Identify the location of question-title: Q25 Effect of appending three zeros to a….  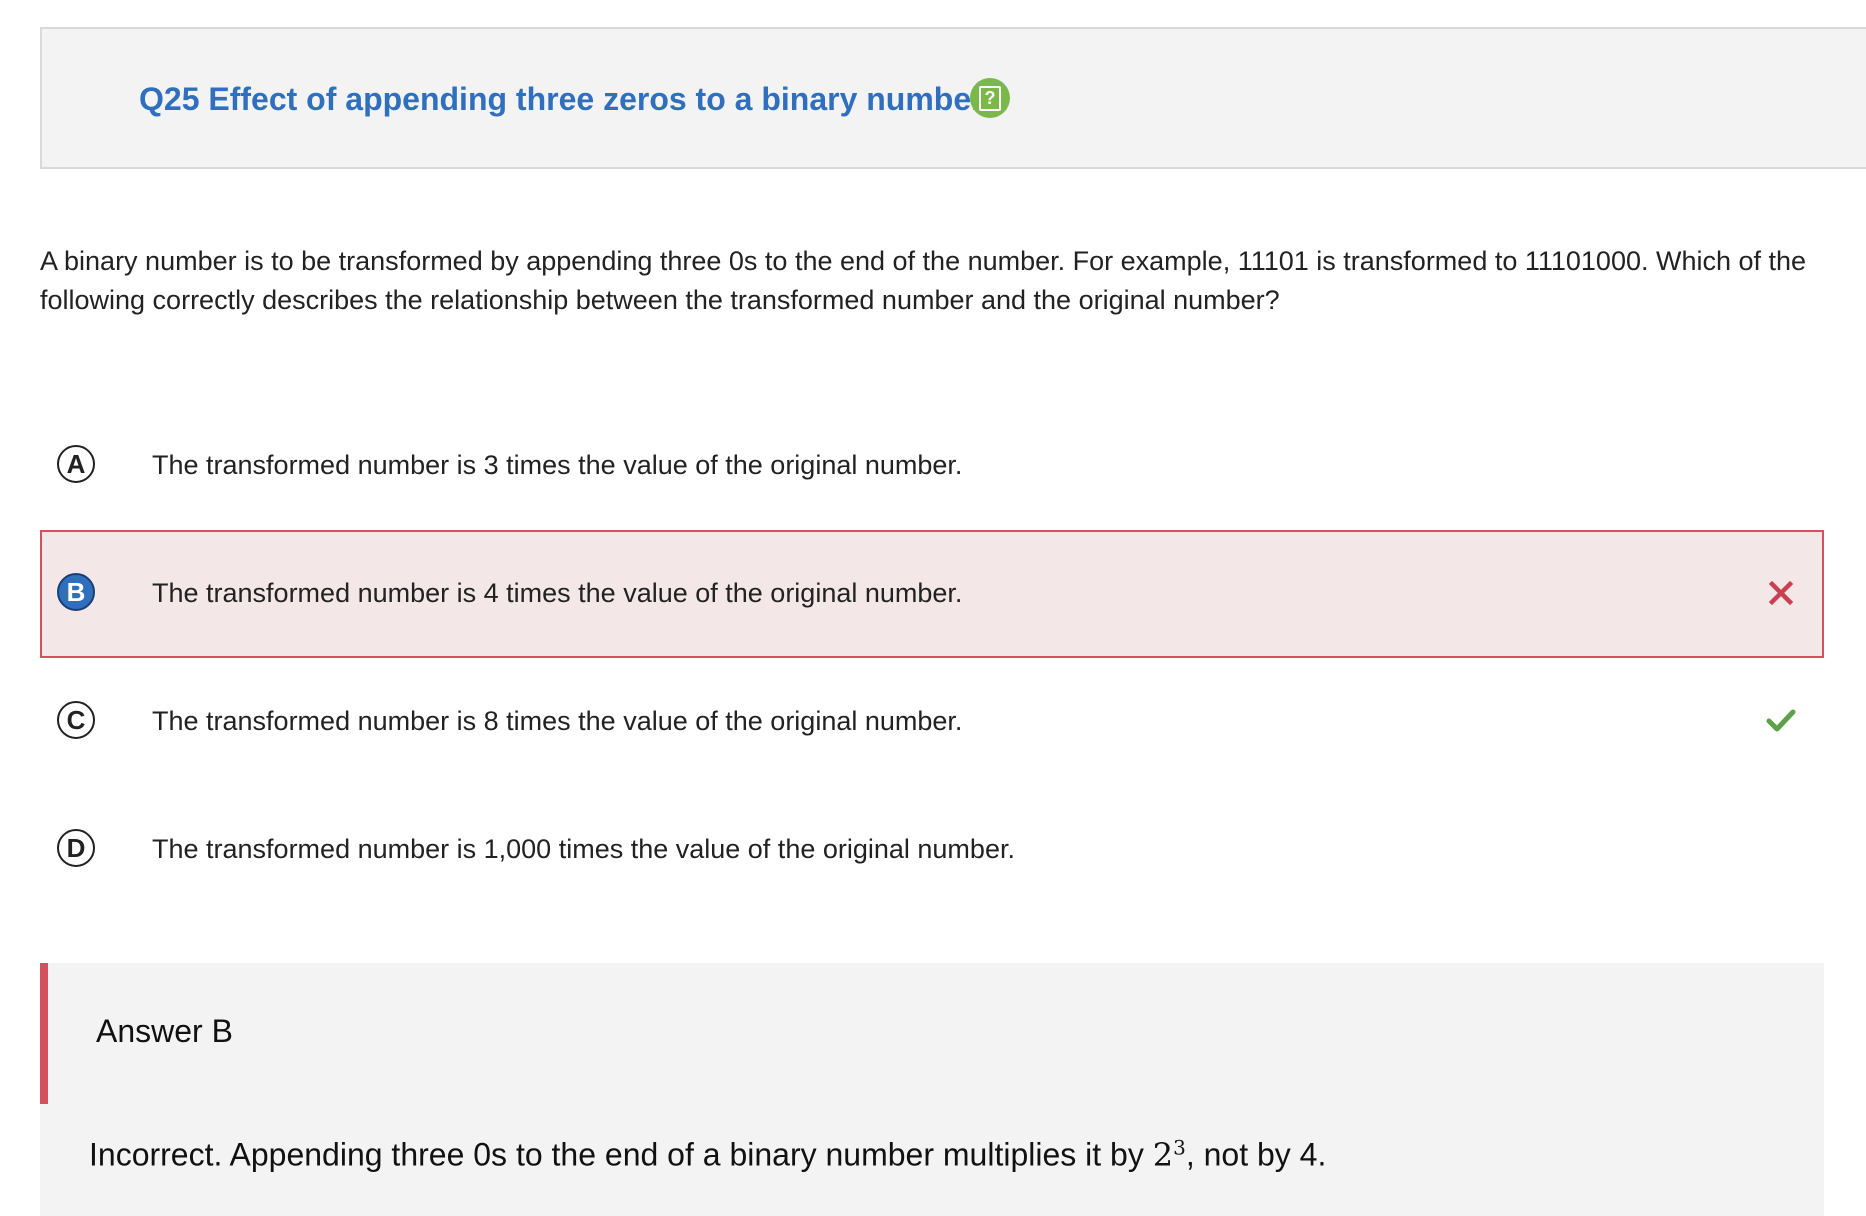
(561, 99).